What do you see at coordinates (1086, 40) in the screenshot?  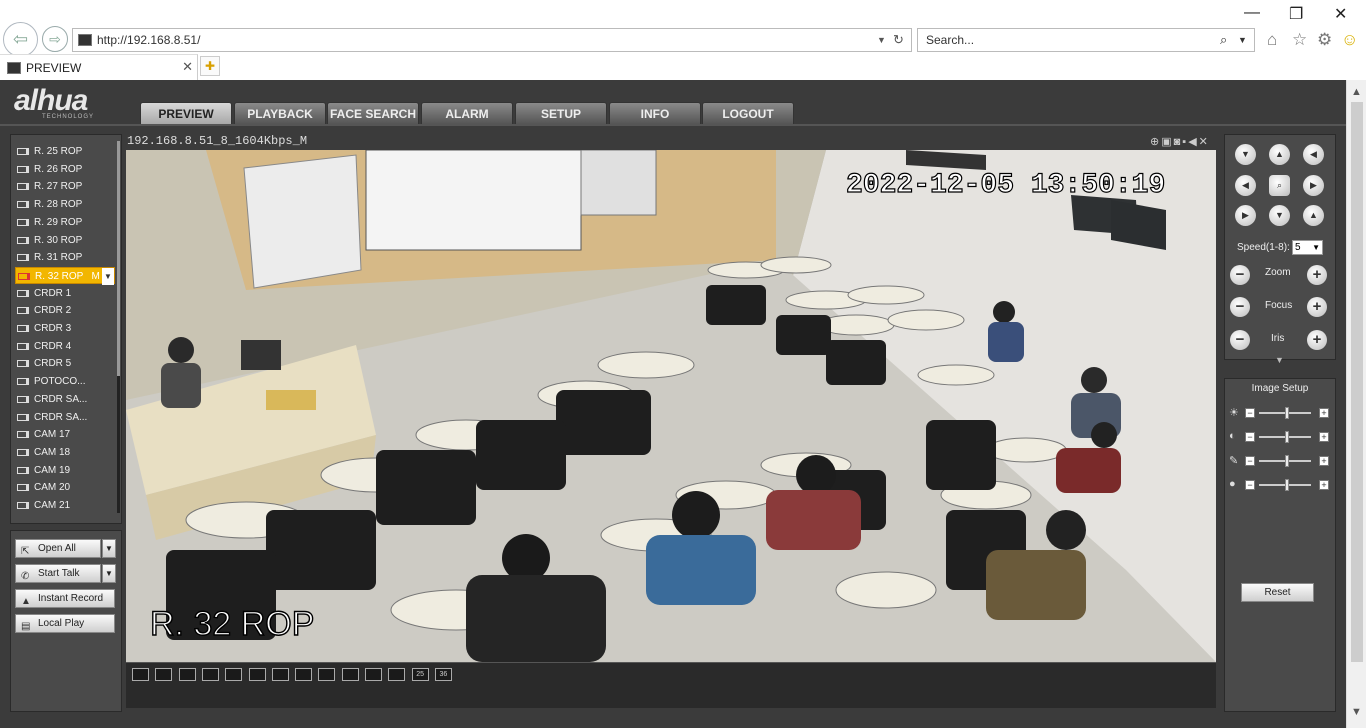 I see `search-box: Search... ⌕ ▼` at bounding box center [1086, 40].